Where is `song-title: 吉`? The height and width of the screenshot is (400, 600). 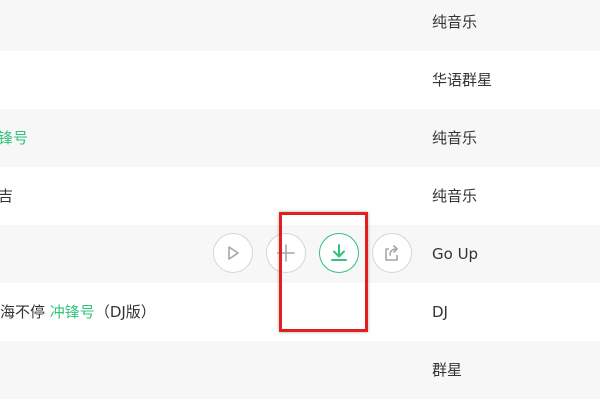 song-title: 吉 is located at coordinates (6, 196).